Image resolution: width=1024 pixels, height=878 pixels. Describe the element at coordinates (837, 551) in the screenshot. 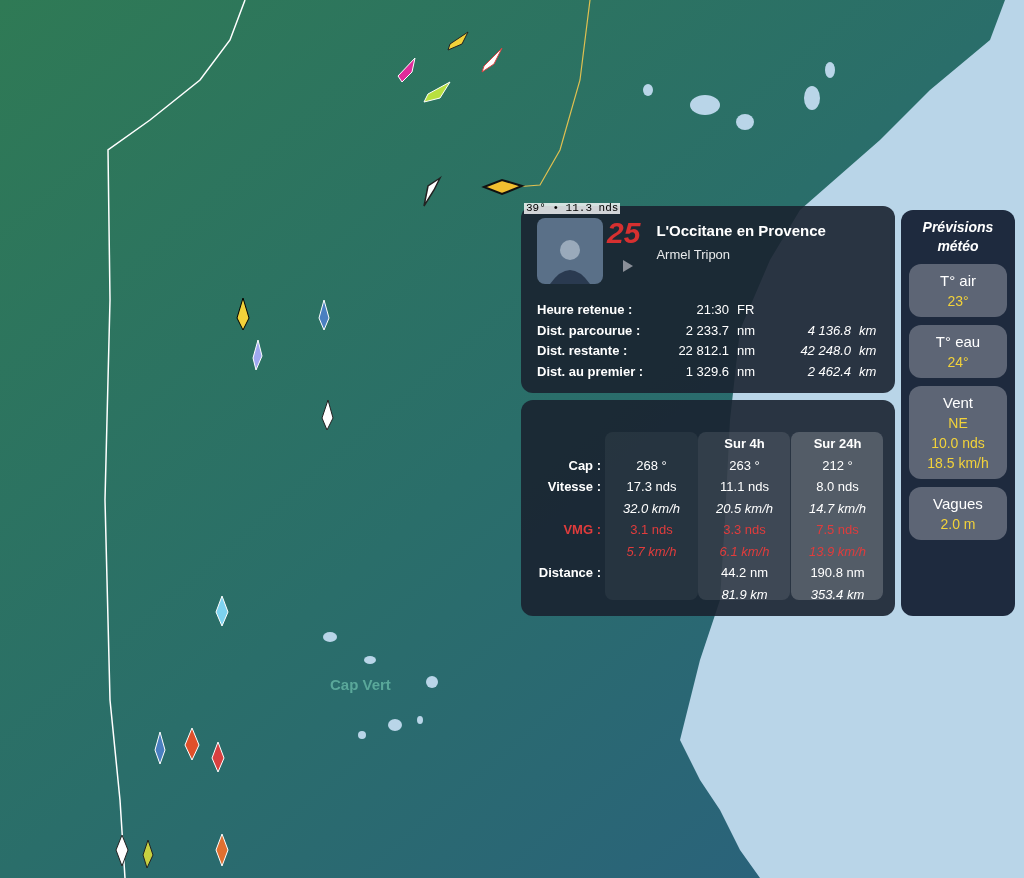

I see `table-cell-text: 13.9 km/h` at that location.